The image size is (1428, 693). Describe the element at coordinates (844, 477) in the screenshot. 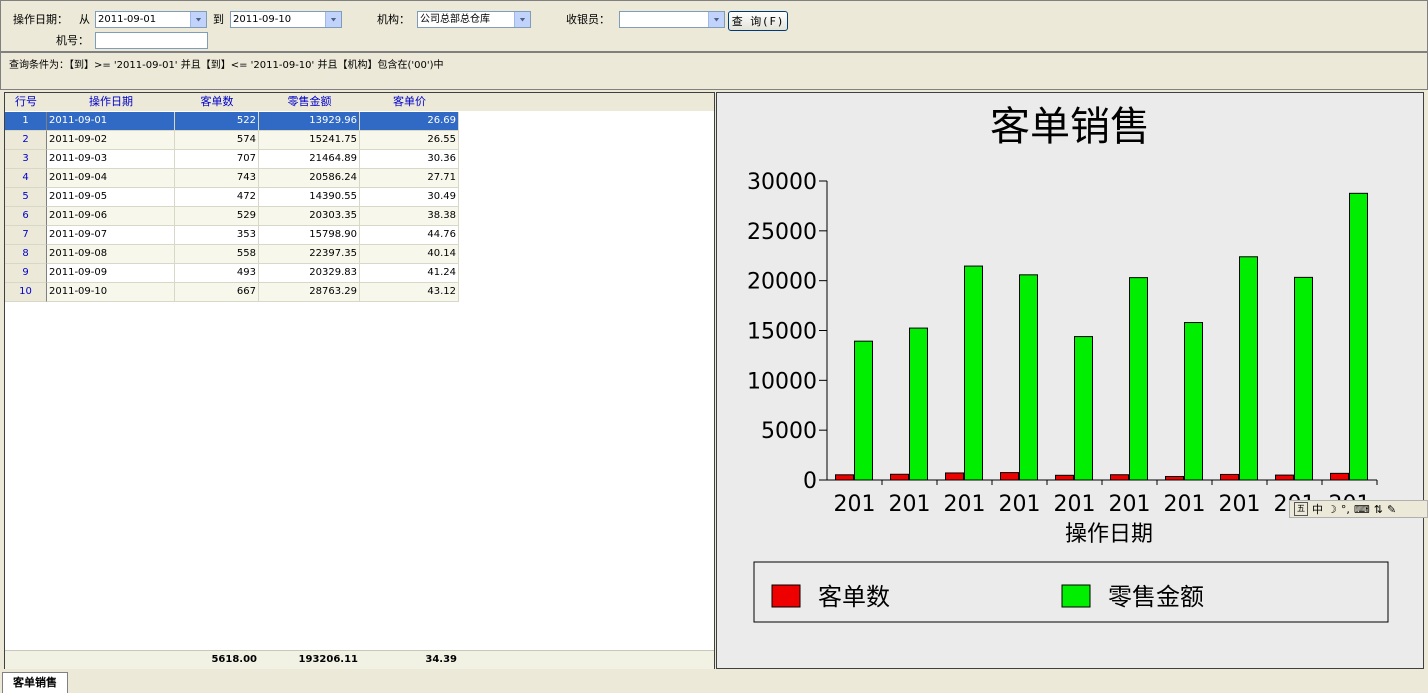

I see `bar-orders` at that location.